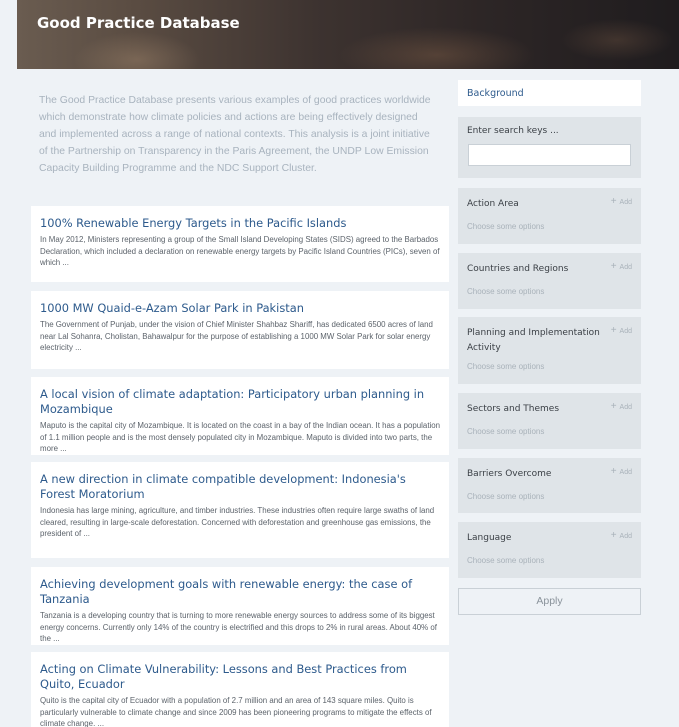  Describe the element at coordinates (549, 216) in the screenshot. I see `filter-action-area: Action Area + Add Choose some options` at that location.